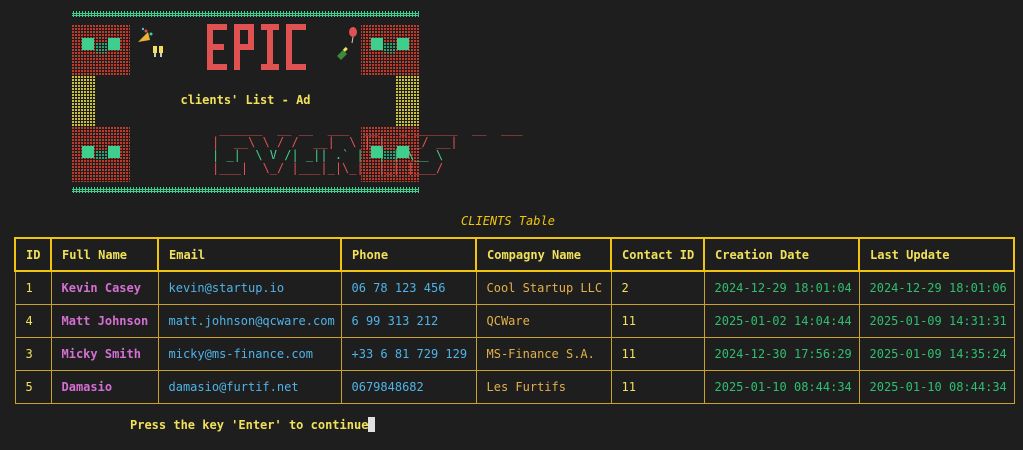  What do you see at coordinates (33, 254) in the screenshot?
I see `column-header-id: ID` at bounding box center [33, 254].